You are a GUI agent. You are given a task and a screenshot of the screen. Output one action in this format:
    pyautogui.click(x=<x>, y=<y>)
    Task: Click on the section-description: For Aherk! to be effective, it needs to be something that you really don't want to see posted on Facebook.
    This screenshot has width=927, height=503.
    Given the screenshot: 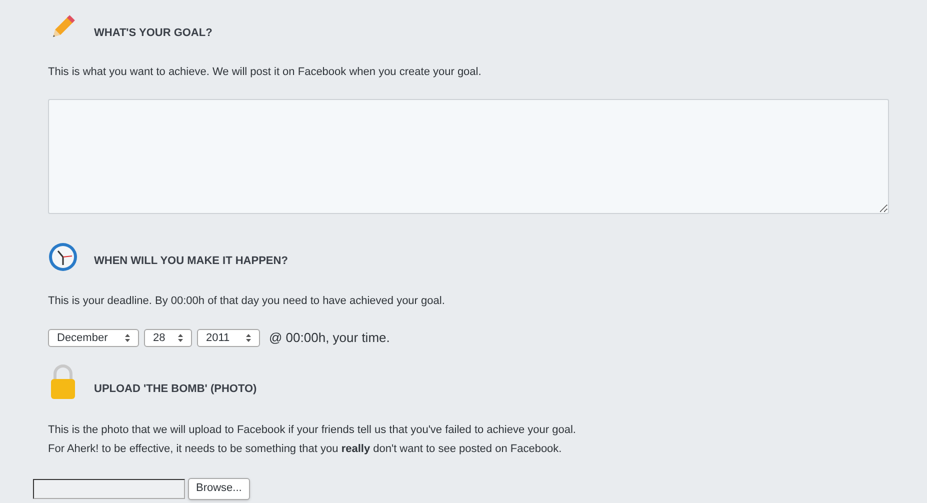 What is the action you would take?
    pyautogui.click(x=305, y=449)
    